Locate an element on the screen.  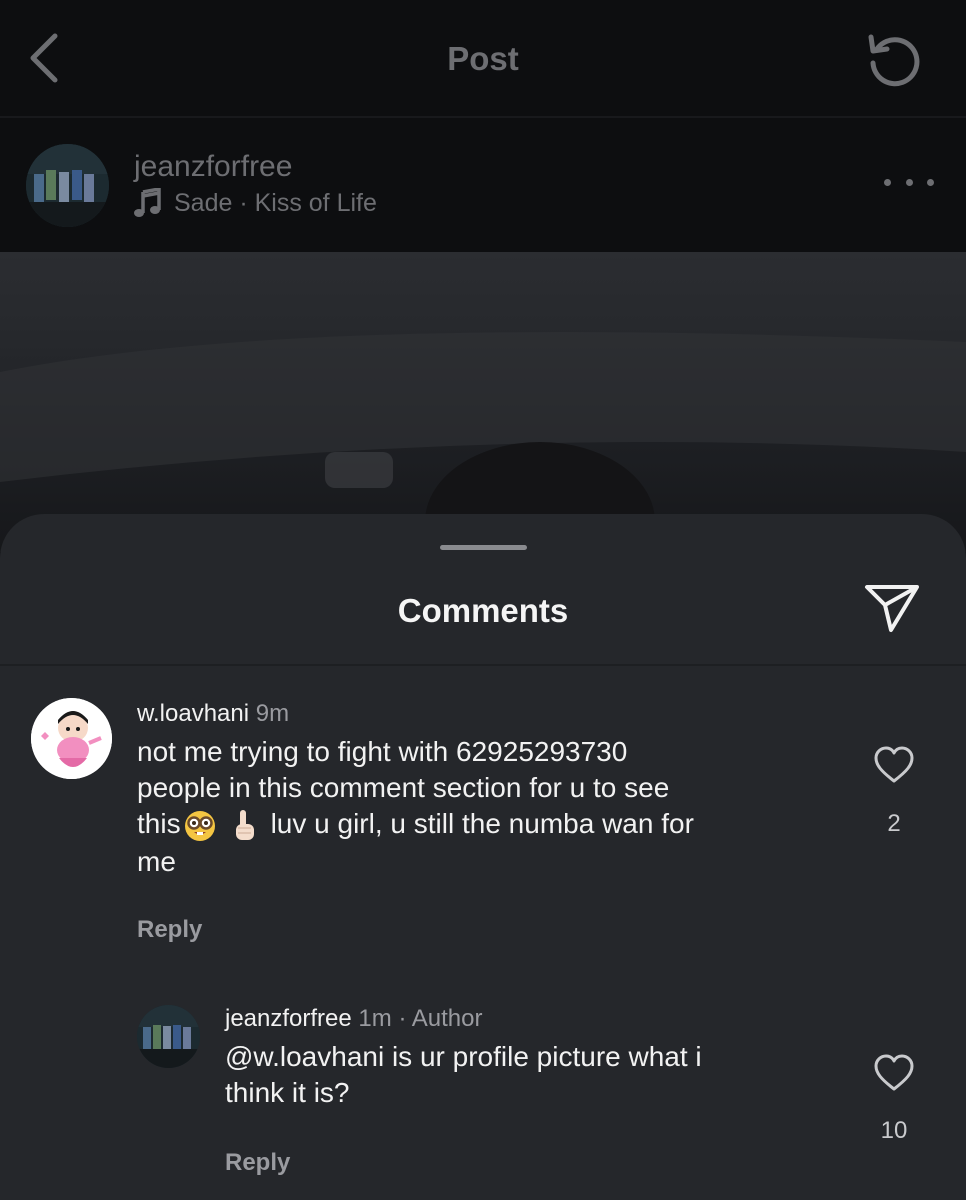
post-username: jeanzforfree is located at coordinates (213, 167).